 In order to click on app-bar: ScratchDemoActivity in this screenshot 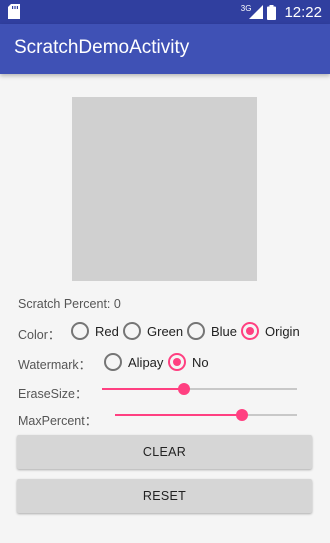, I will do `click(165, 49)`.